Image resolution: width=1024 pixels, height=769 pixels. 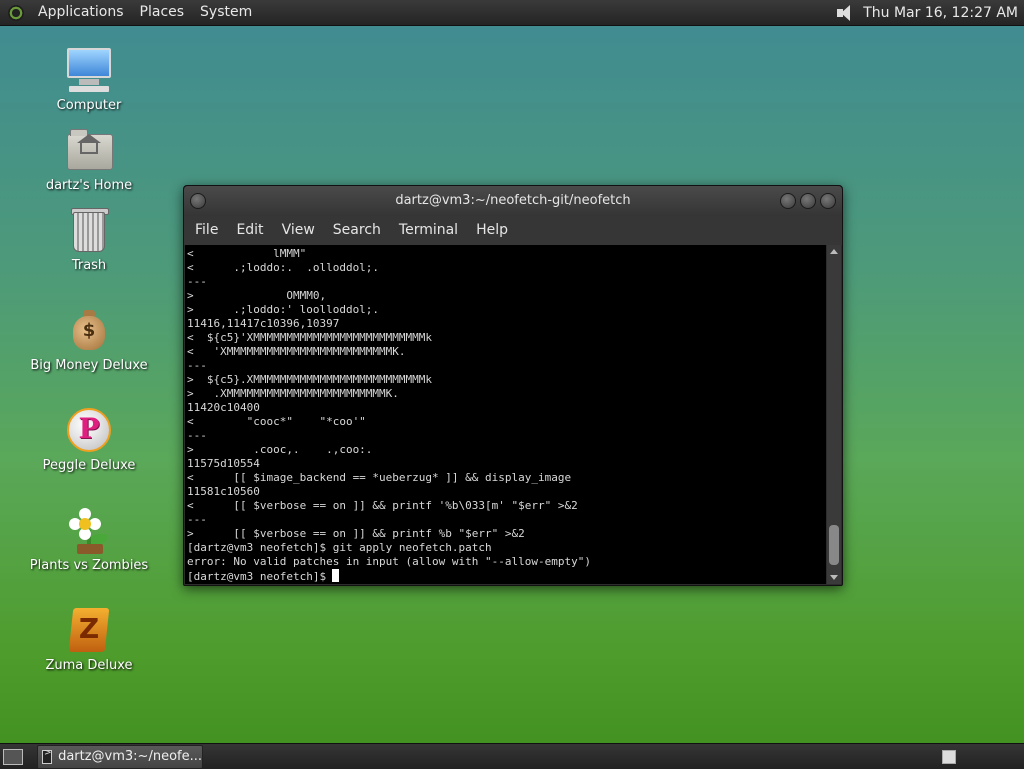 What do you see at coordinates (296, 351) in the screenshot?
I see `terminal-line: < 'XMMMMMMMMMMMMMMMMMMMMMMMMMK.` at bounding box center [296, 351].